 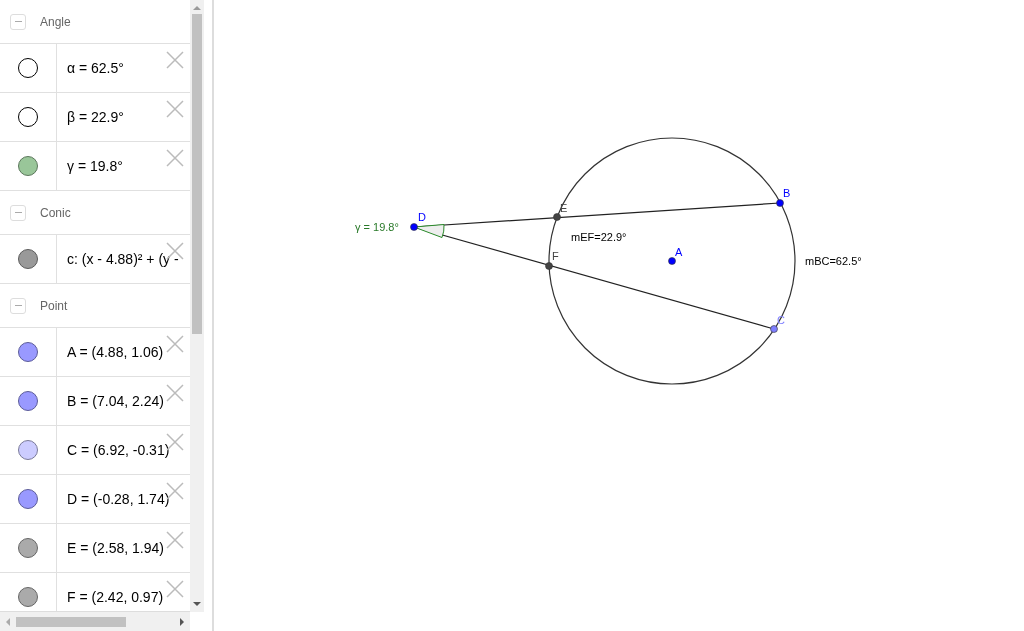 What do you see at coordinates (197, 8) in the screenshot?
I see `scroll-up-icon` at bounding box center [197, 8].